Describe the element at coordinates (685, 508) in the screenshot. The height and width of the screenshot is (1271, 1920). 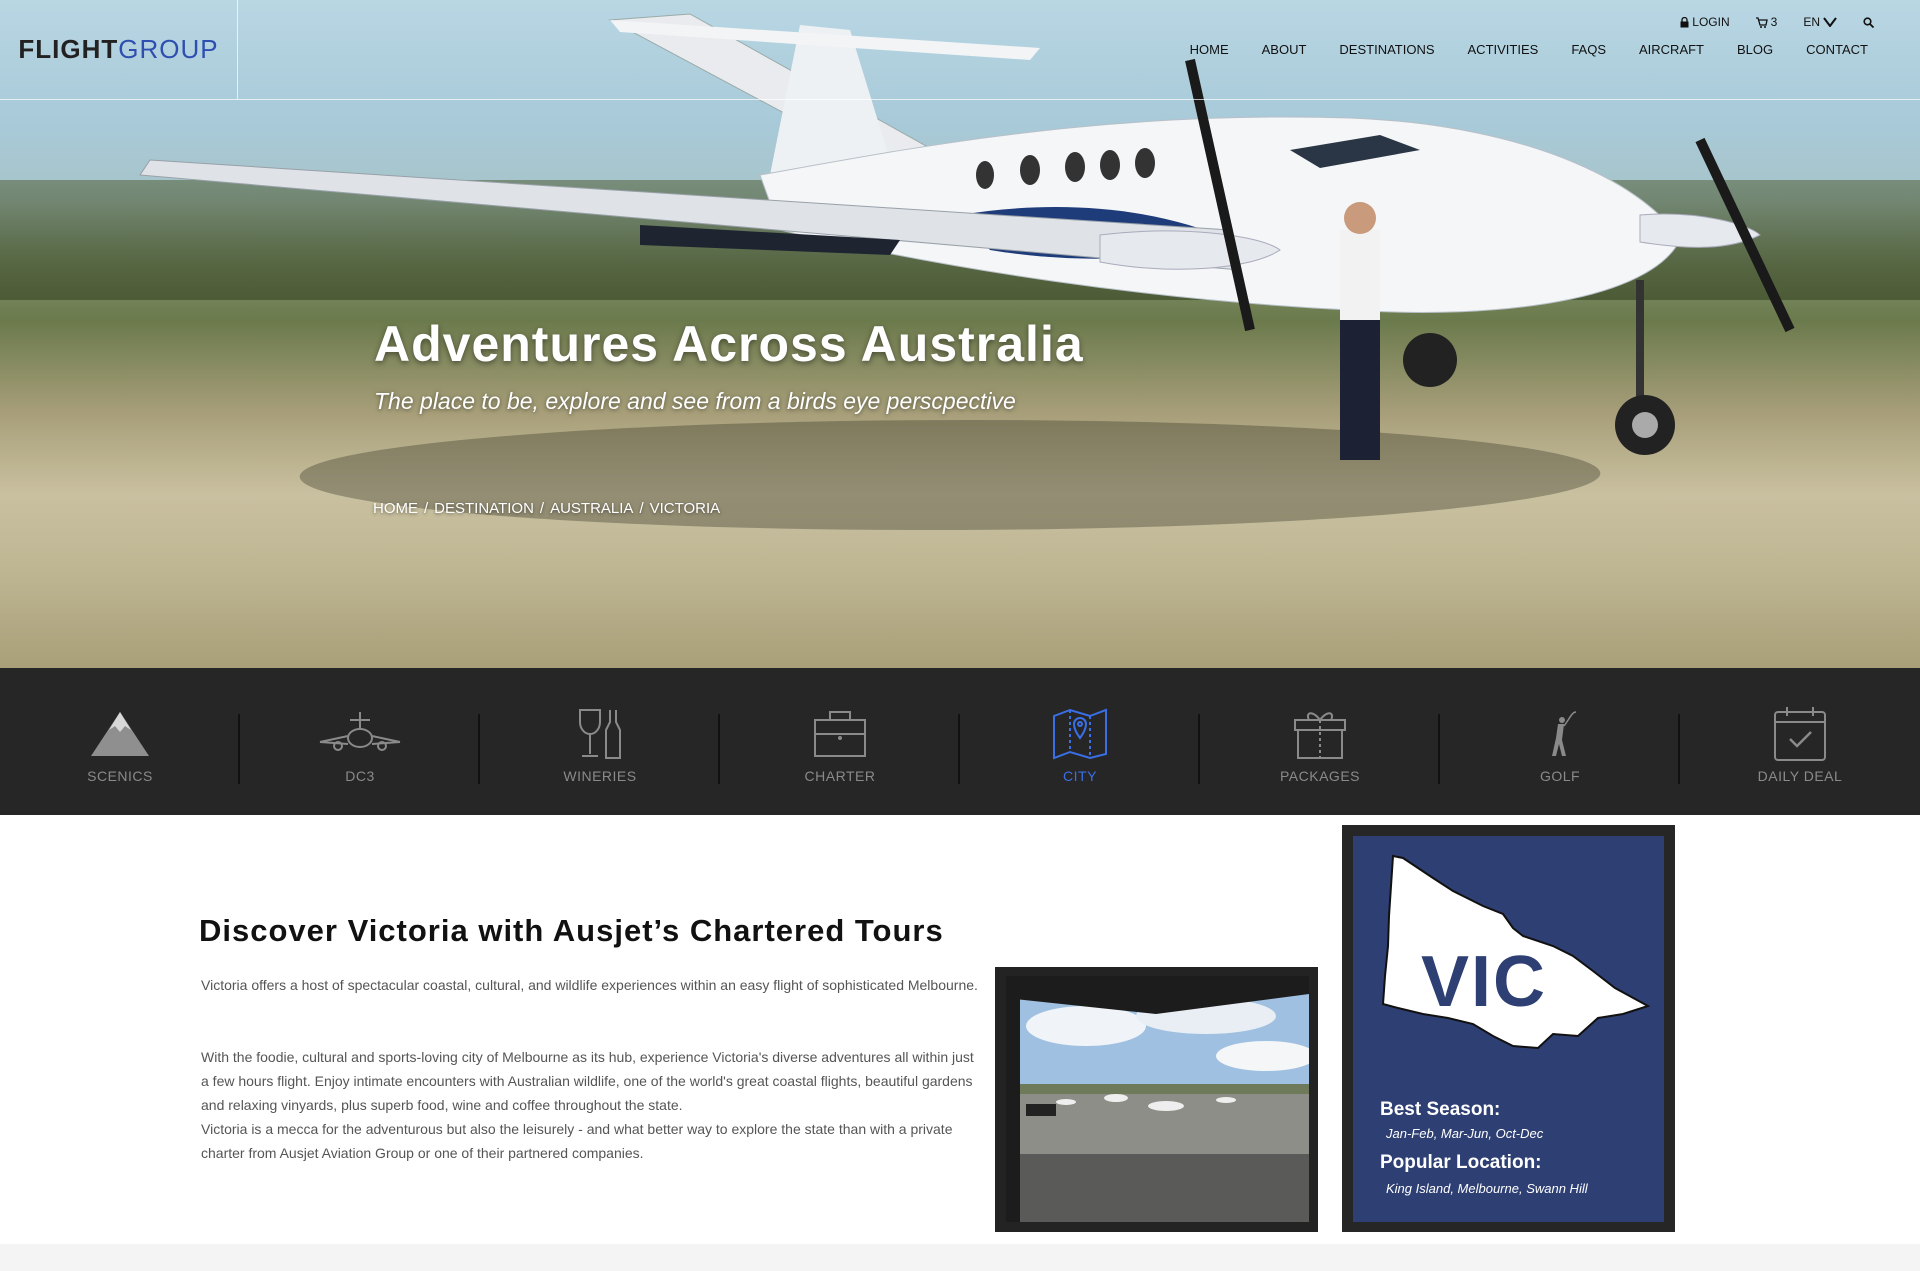
I see `breadcrumb-victoria: VICTORIA` at that location.